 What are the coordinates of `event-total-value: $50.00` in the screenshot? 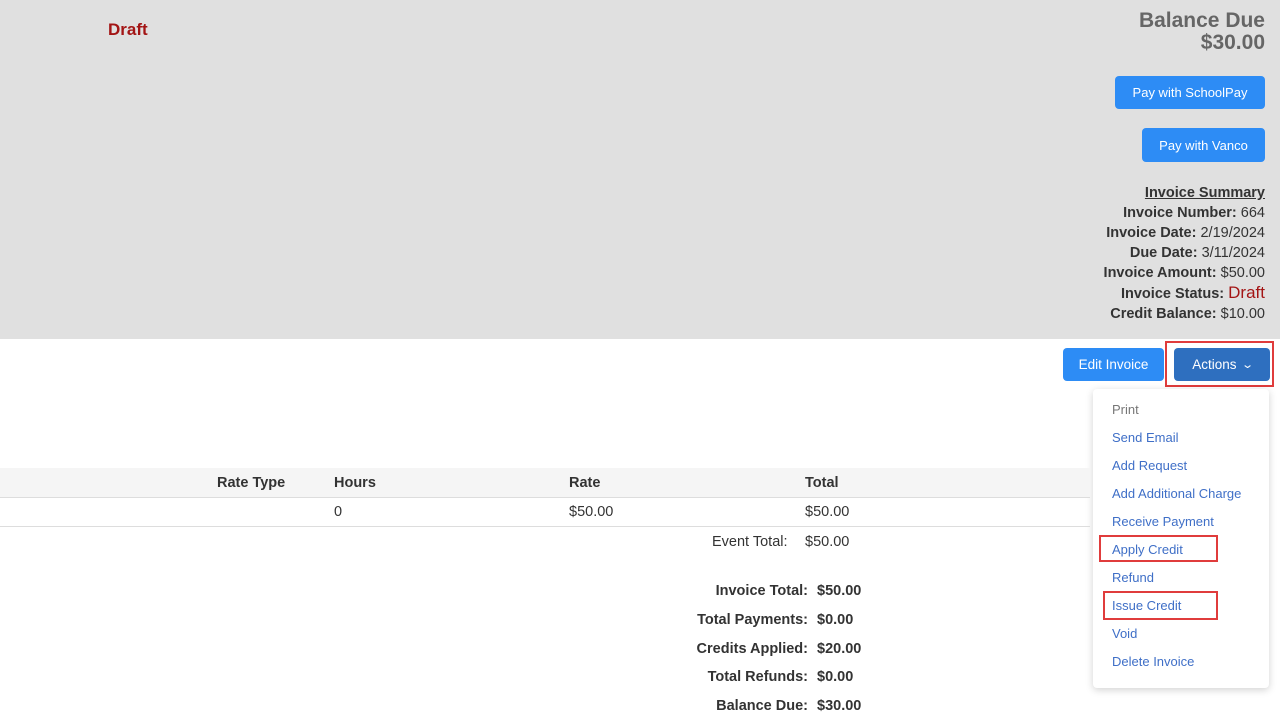 It's located at (827, 542).